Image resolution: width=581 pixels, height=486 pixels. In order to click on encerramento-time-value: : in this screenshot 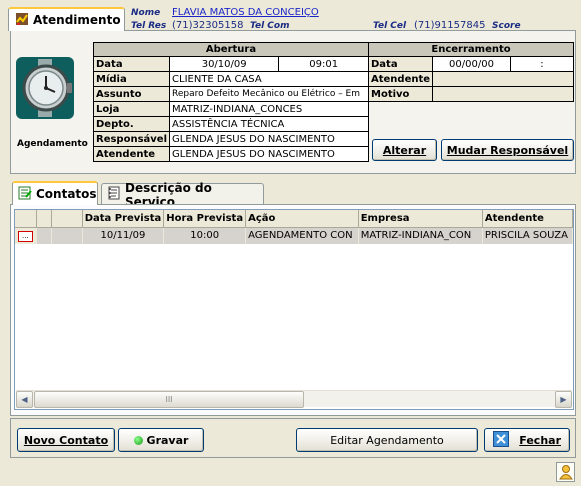, I will do `click(542, 64)`.